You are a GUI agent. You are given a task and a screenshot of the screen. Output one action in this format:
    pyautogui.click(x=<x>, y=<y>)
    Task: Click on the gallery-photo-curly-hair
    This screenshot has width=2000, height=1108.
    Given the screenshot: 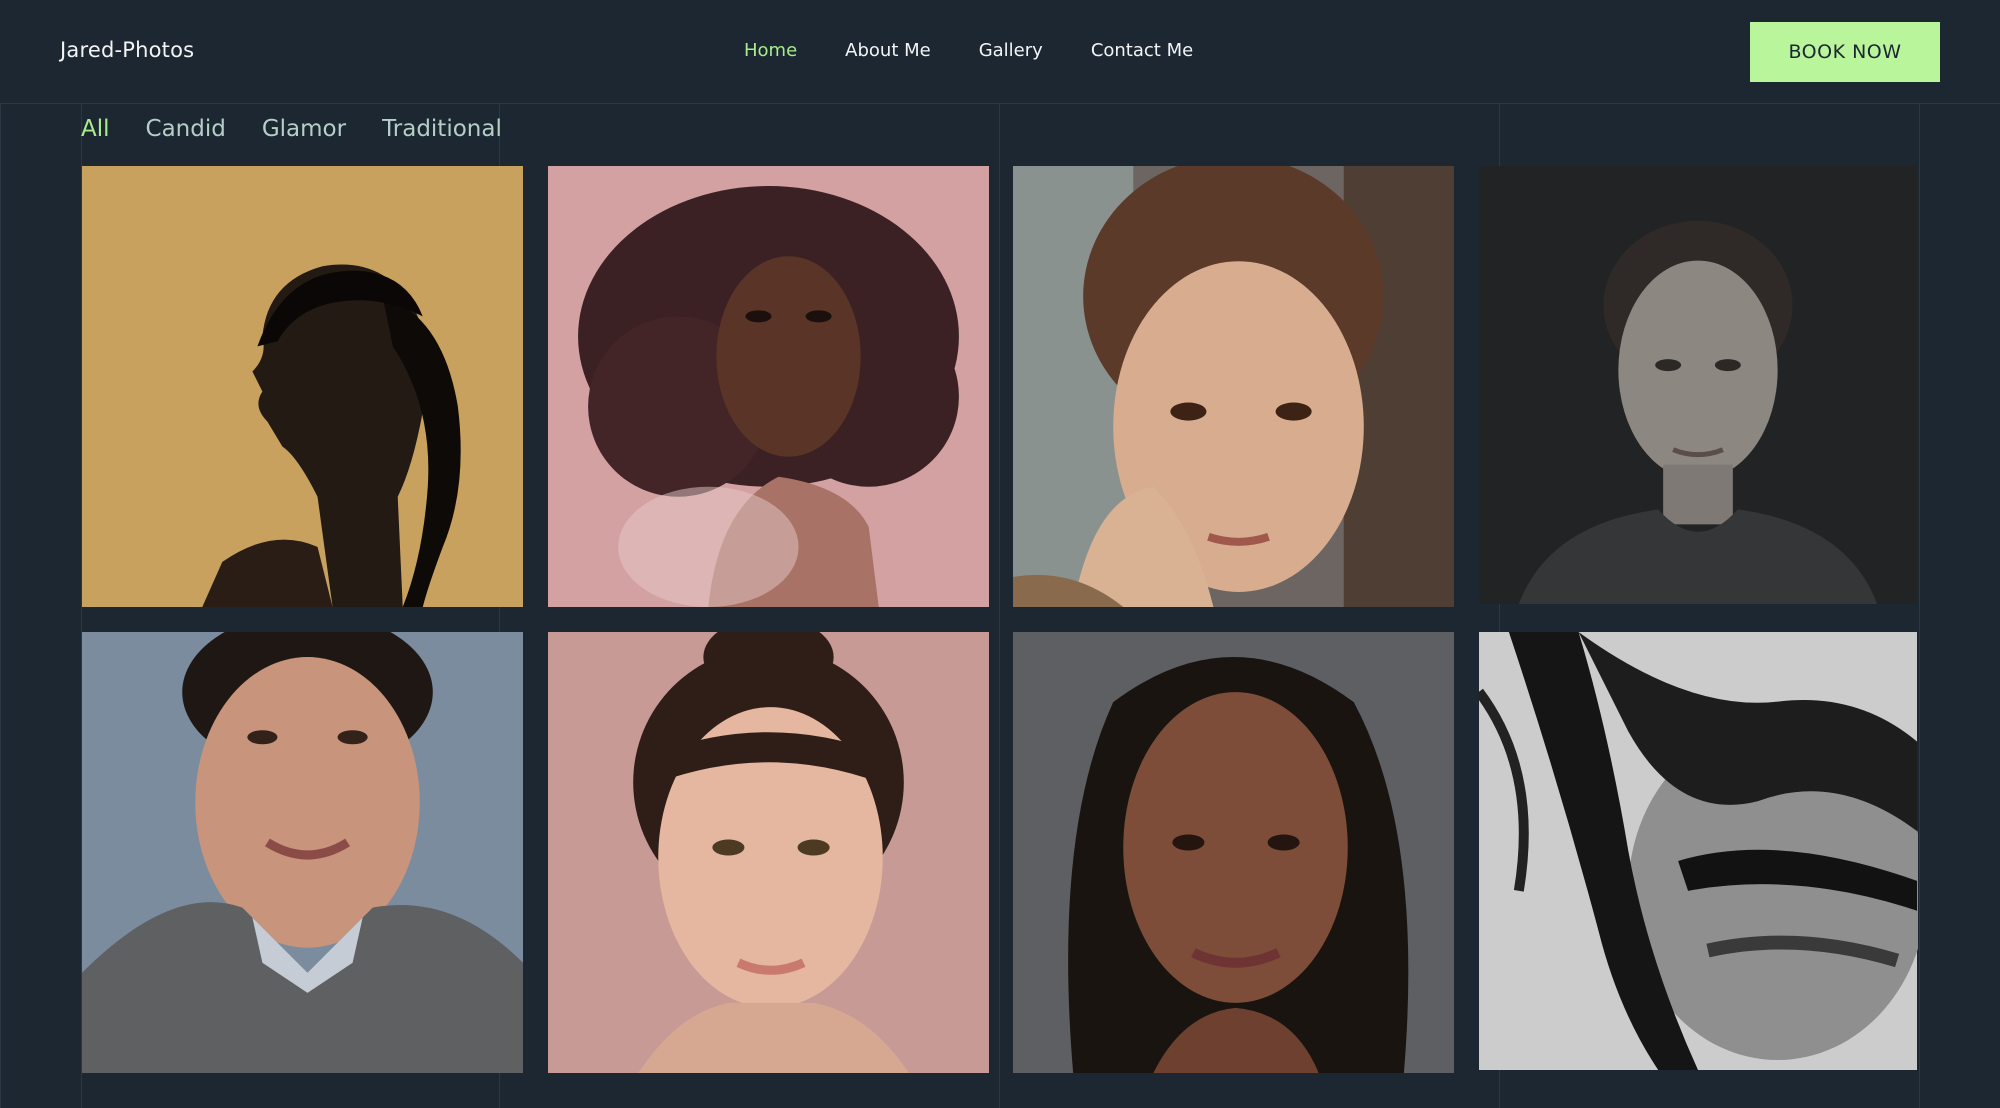 What is the action you would take?
    pyautogui.click(x=768, y=386)
    